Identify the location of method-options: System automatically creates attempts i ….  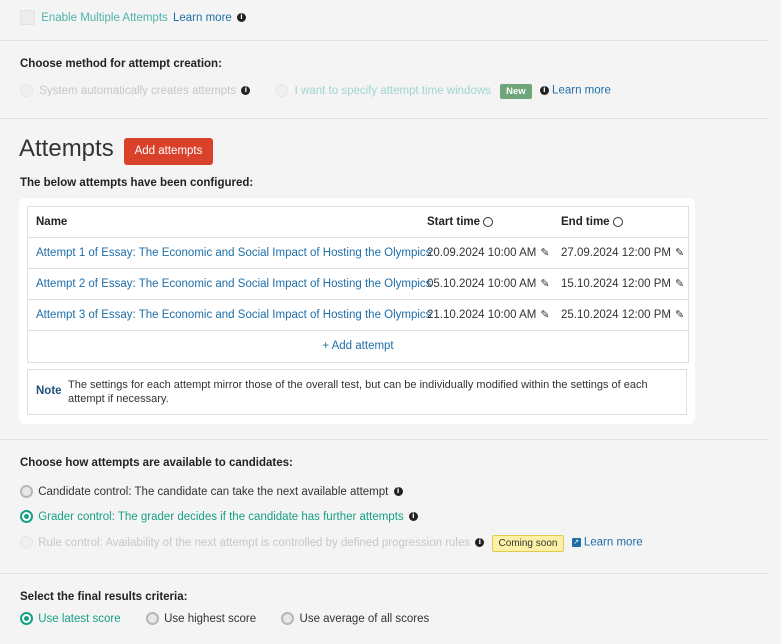
(315, 91).